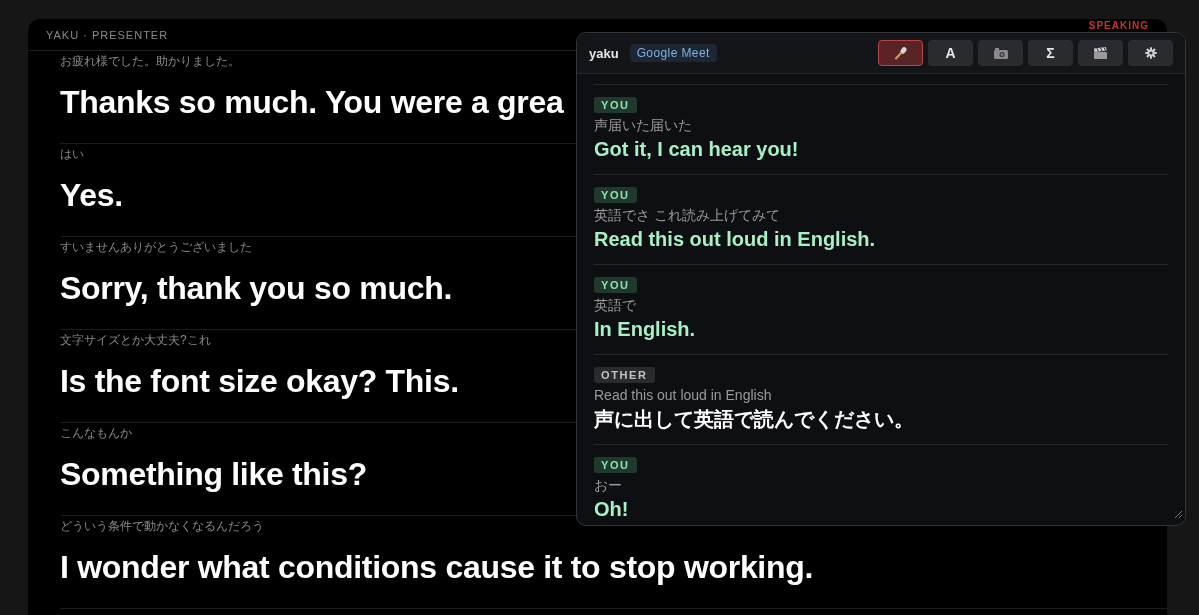 This screenshot has width=1199, height=615. What do you see at coordinates (673, 53) in the screenshot?
I see `source-badge: Google Meet` at bounding box center [673, 53].